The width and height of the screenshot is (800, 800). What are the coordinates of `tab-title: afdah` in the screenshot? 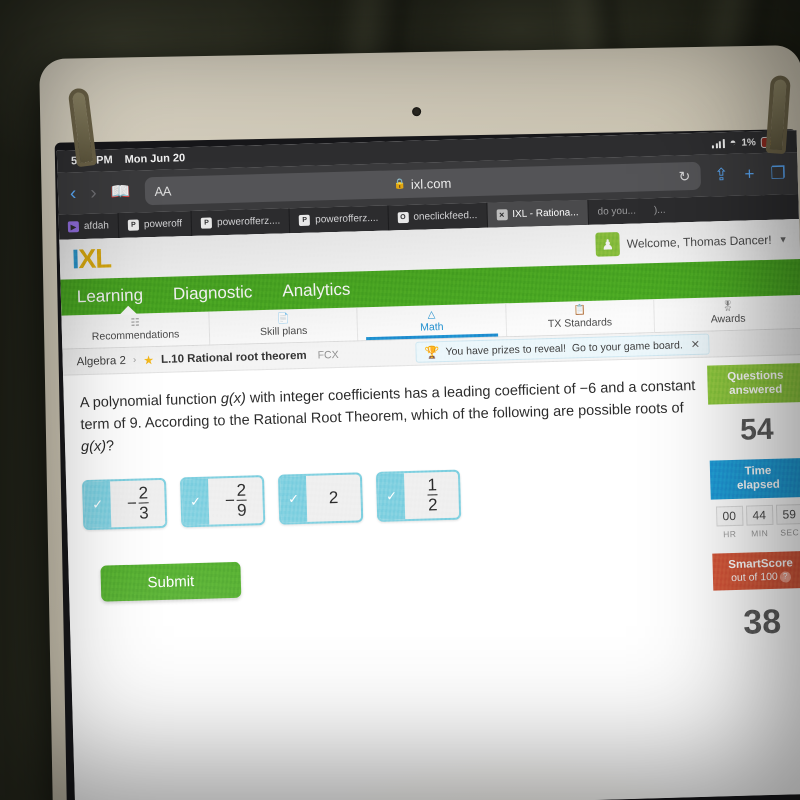 It's located at (96, 226).